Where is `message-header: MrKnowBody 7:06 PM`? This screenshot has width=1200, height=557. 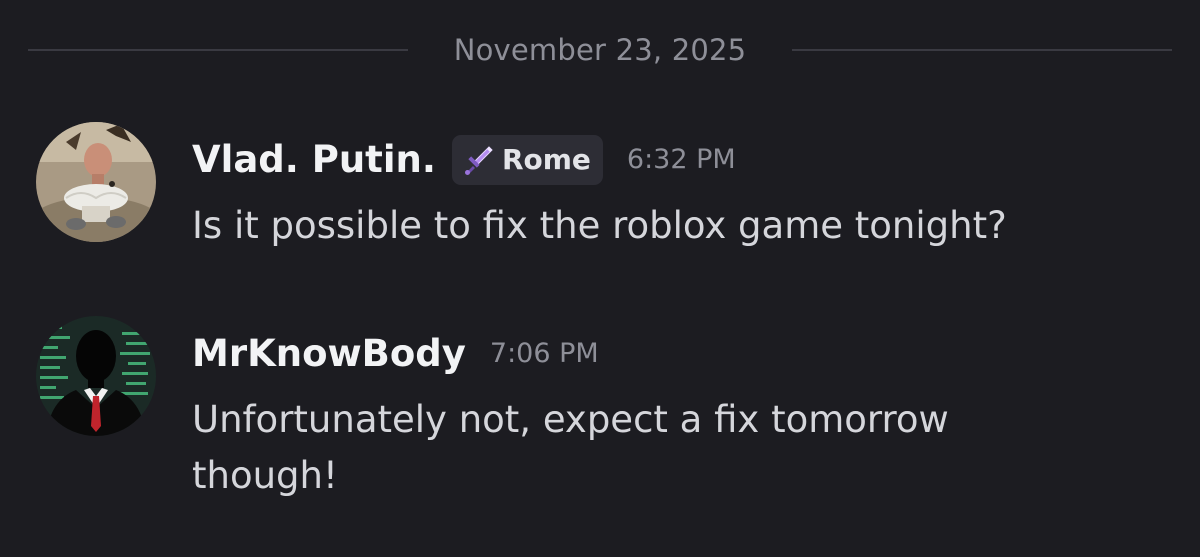 message-header: MrKnowBody 7:06 PM is located at coordinates (395, 354).